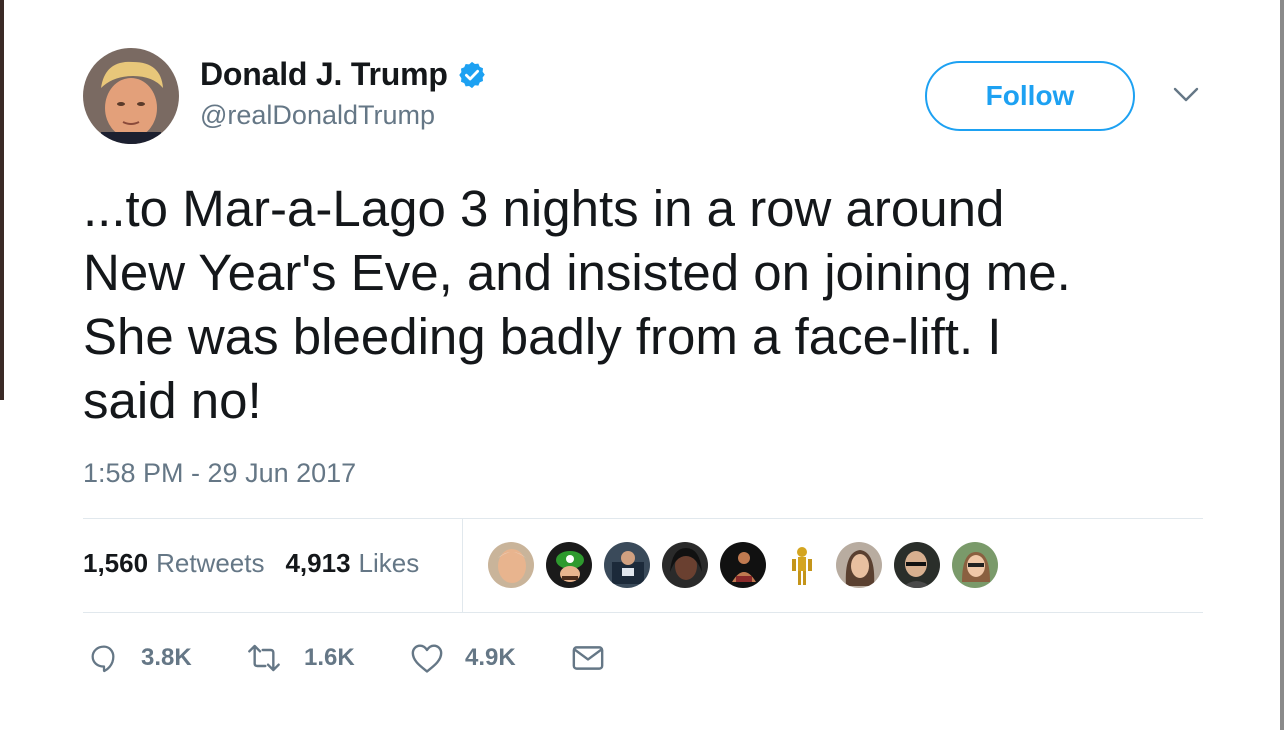 This screenshot has width=1284, height=730. What do you see at coordinates (2, 200) in the screenshot?
I see `window-edge-left` at bounding box center [2, 200].